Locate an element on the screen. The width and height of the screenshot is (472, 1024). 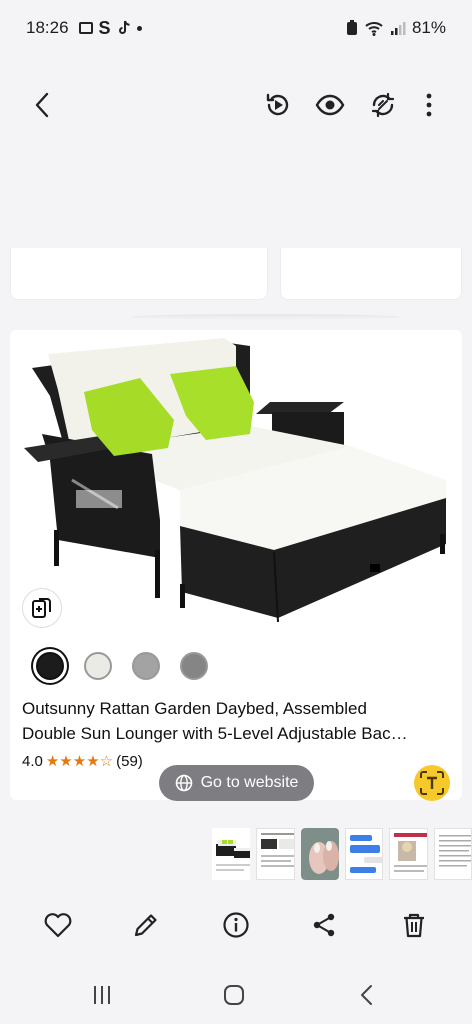
product-title-line-1: Outsunny Rattan Garden Daybed, Assembled is located at coordinates (194, 708).